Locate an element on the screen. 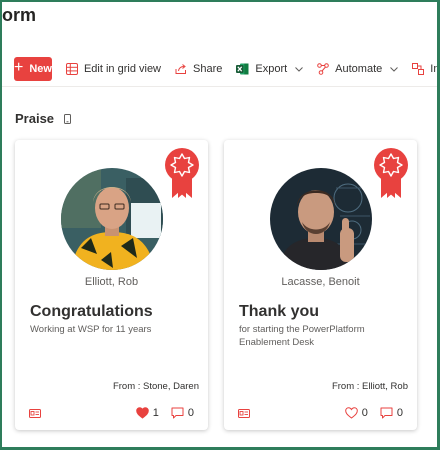 The height and width of the screenshot is (450, 440). like-count: 1 is located at coordinates (155, 413).